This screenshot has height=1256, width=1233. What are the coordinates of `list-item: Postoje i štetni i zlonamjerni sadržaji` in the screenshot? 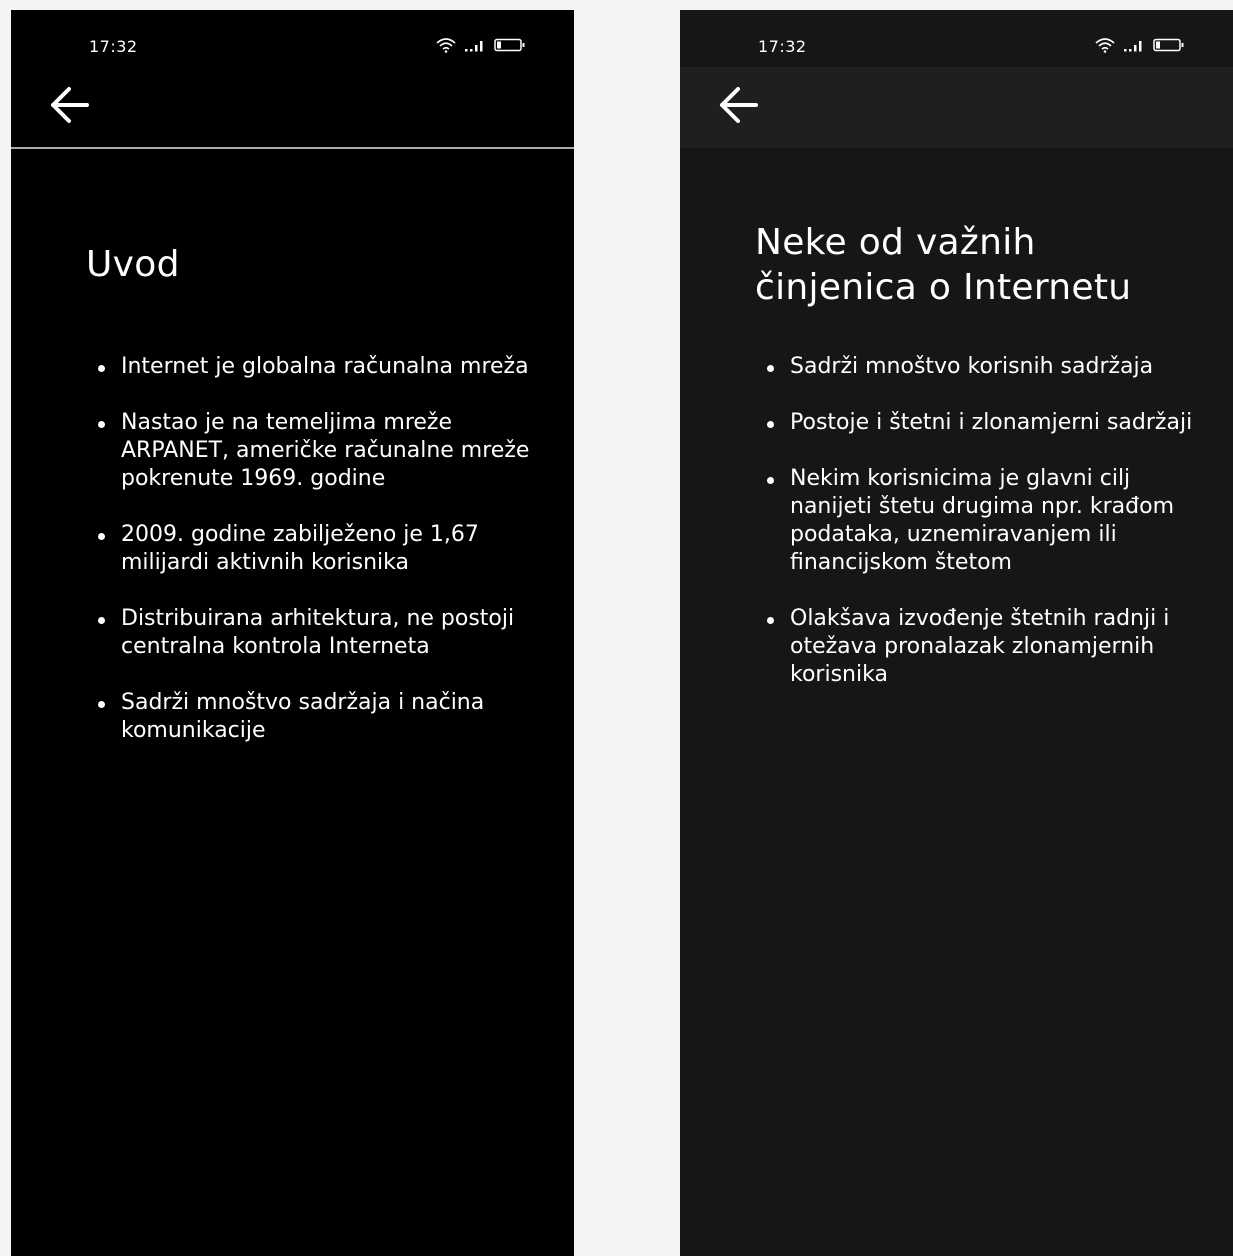 It's located at (988, 423).